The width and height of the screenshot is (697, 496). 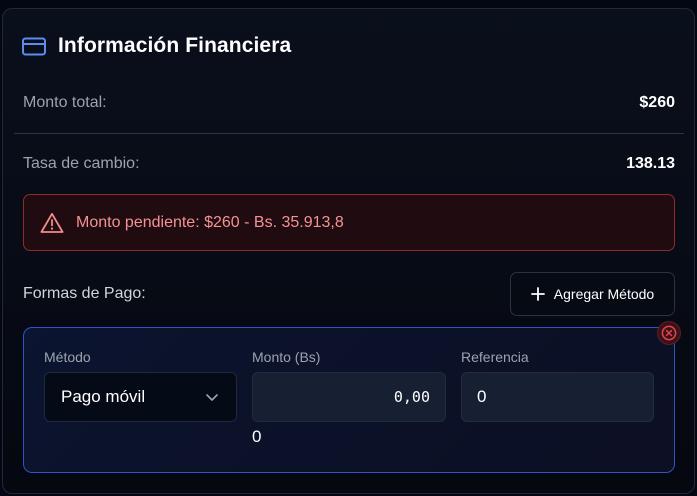 What do you see at coordinates (212, 397) in the screenshot?
I see `chevron-down-icon` at bounding box center [212, 397].